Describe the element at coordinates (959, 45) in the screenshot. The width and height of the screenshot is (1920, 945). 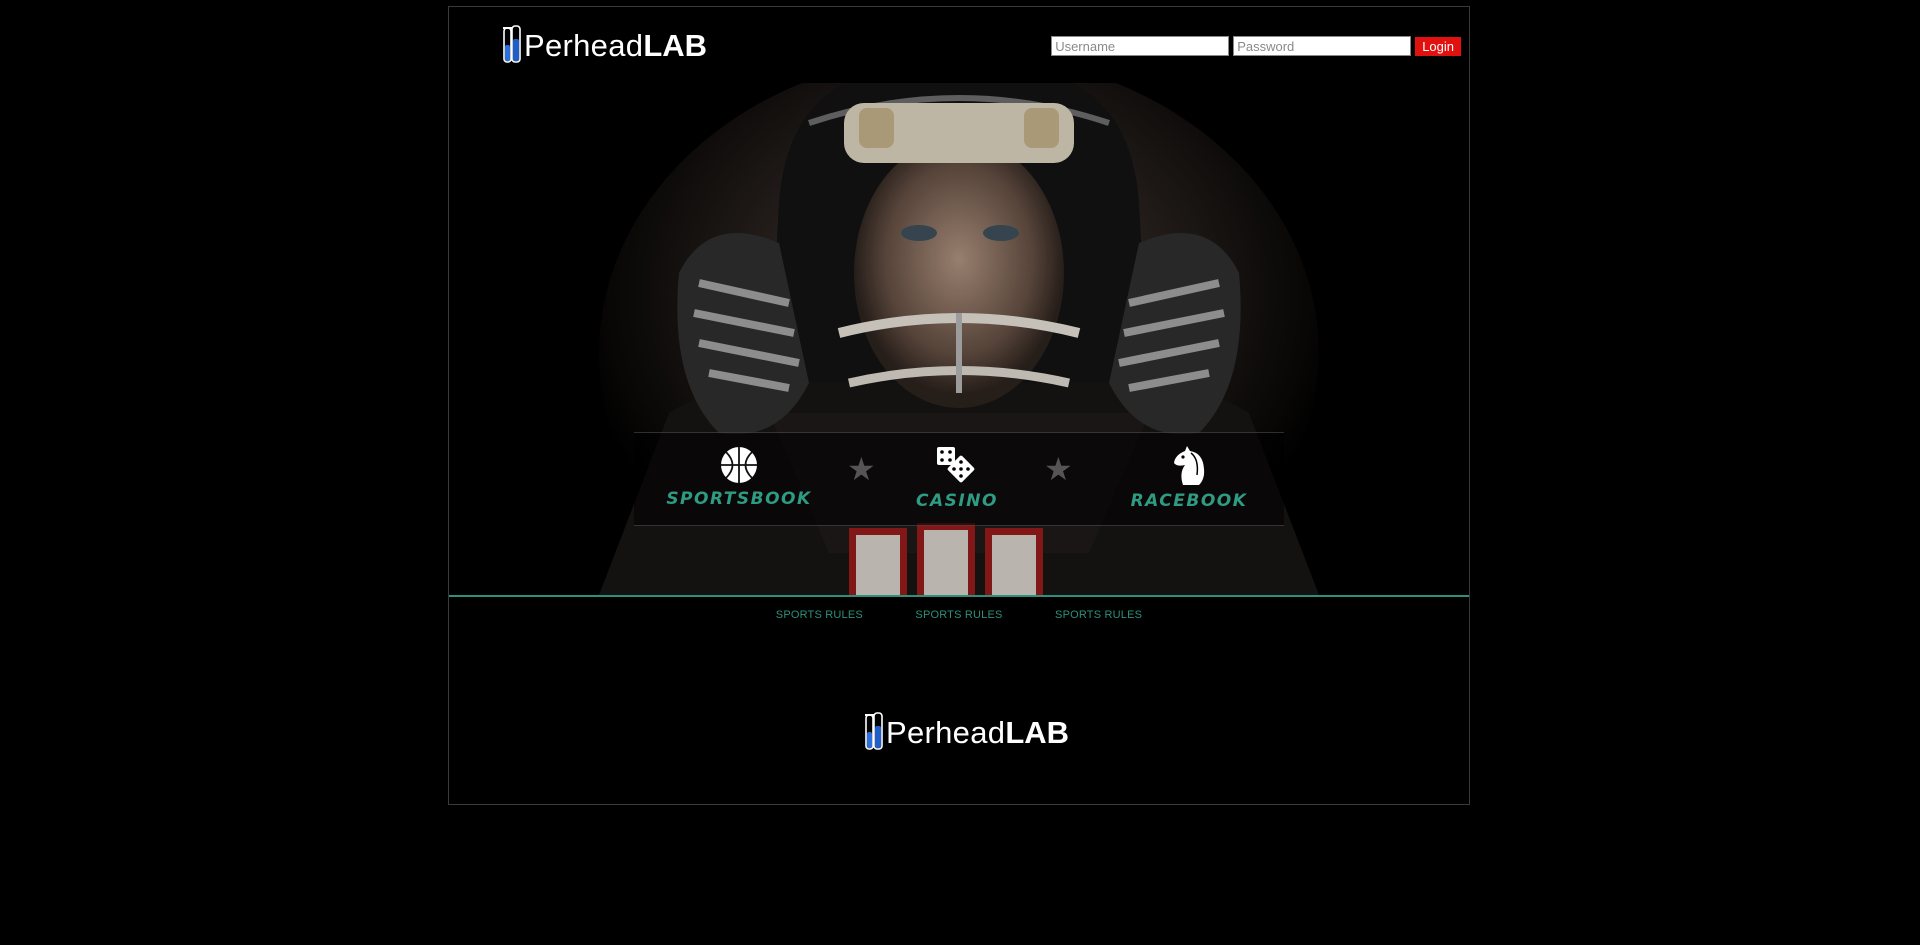
I see `header: PerheadLAB Login` at that location.